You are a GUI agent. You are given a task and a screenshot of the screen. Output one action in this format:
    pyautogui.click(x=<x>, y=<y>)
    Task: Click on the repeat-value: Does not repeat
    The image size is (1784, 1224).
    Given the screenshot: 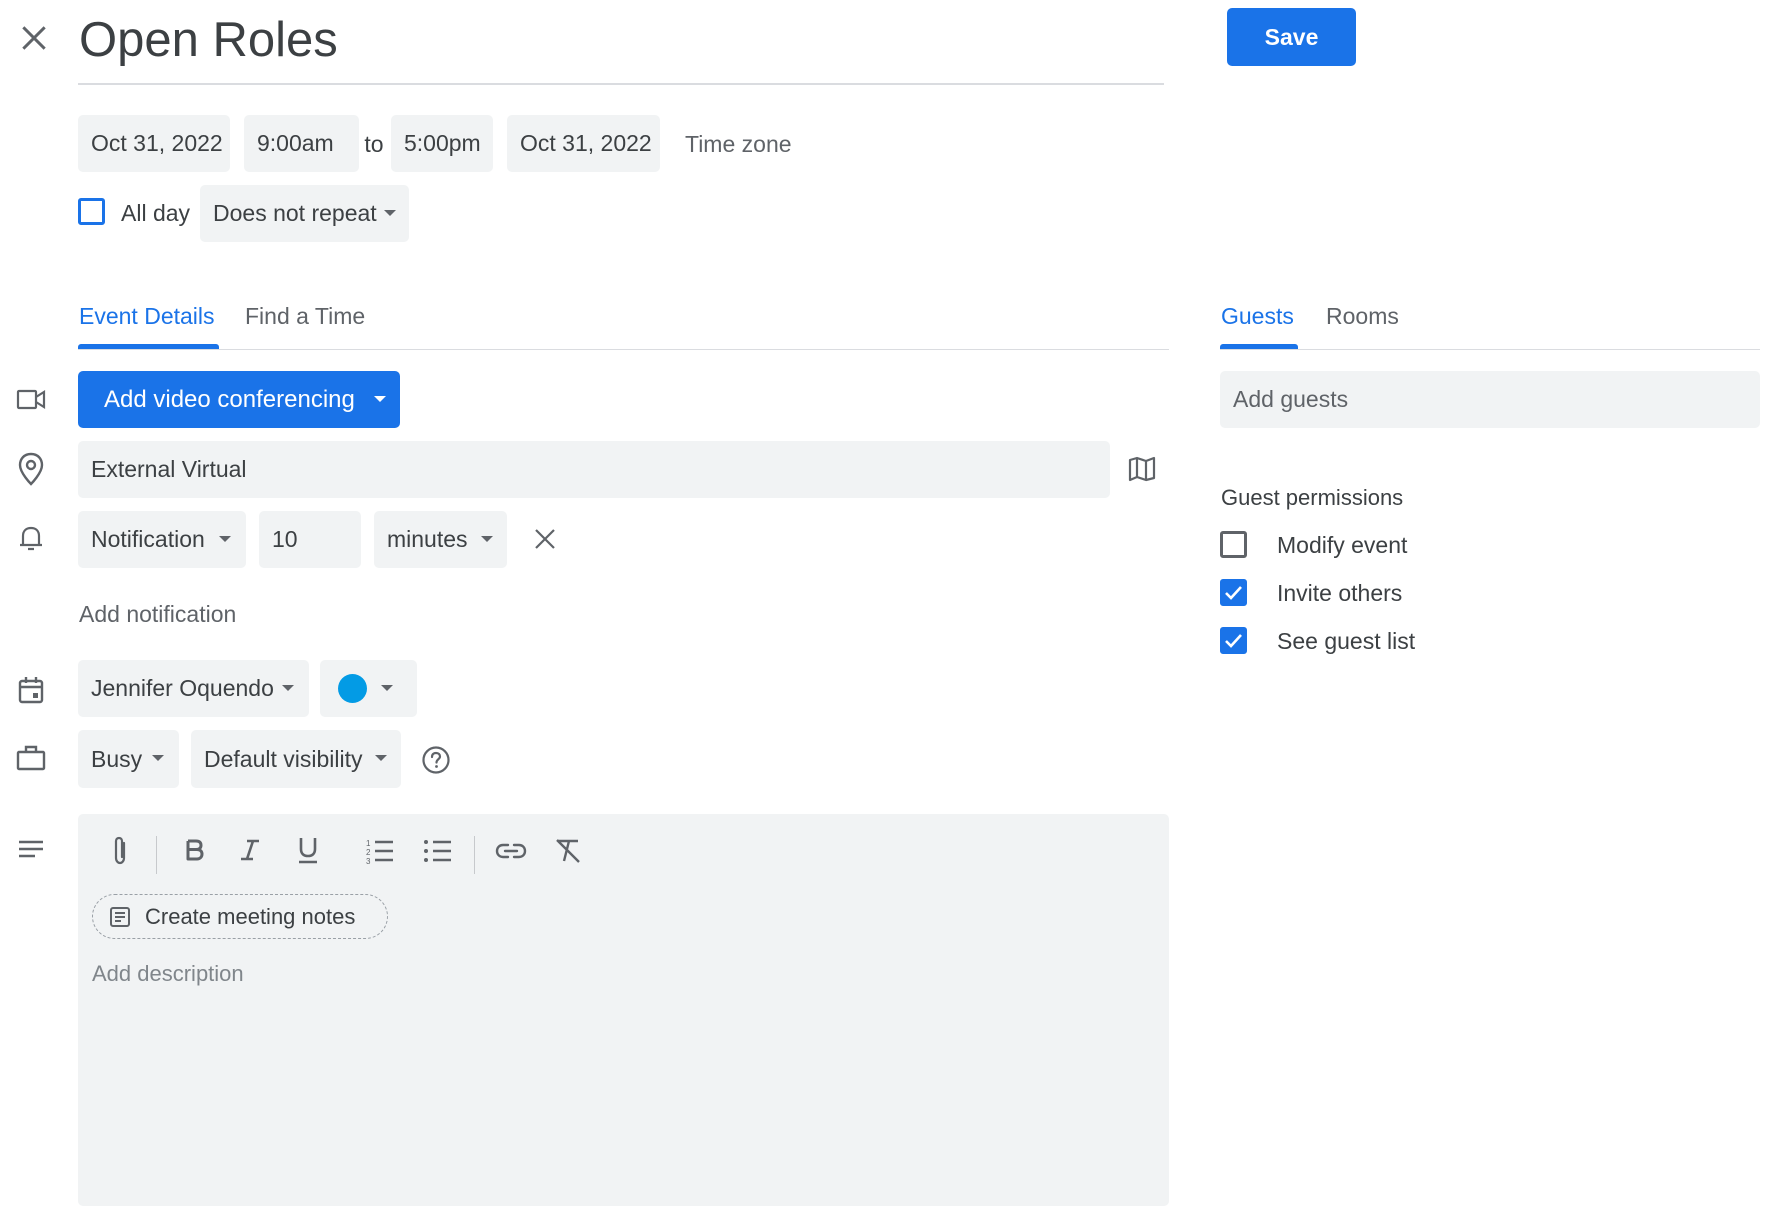 What is the action you would take?
    pyautogui.click(x=295, y=213)
    